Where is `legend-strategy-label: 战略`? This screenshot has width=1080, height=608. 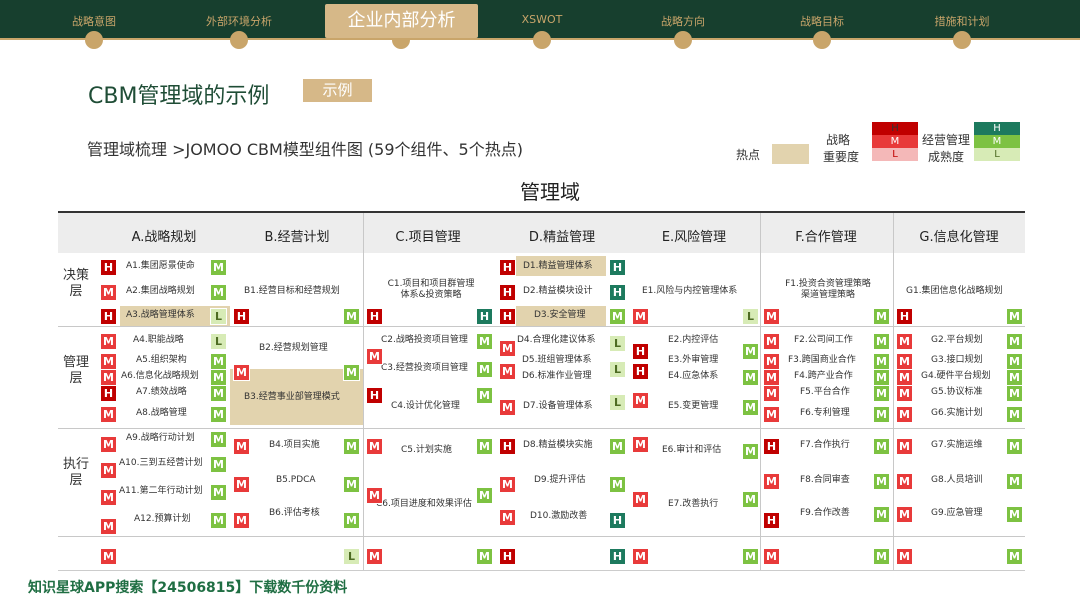
legend-strategy-label: 战略 is located at coordinates (838, 140).